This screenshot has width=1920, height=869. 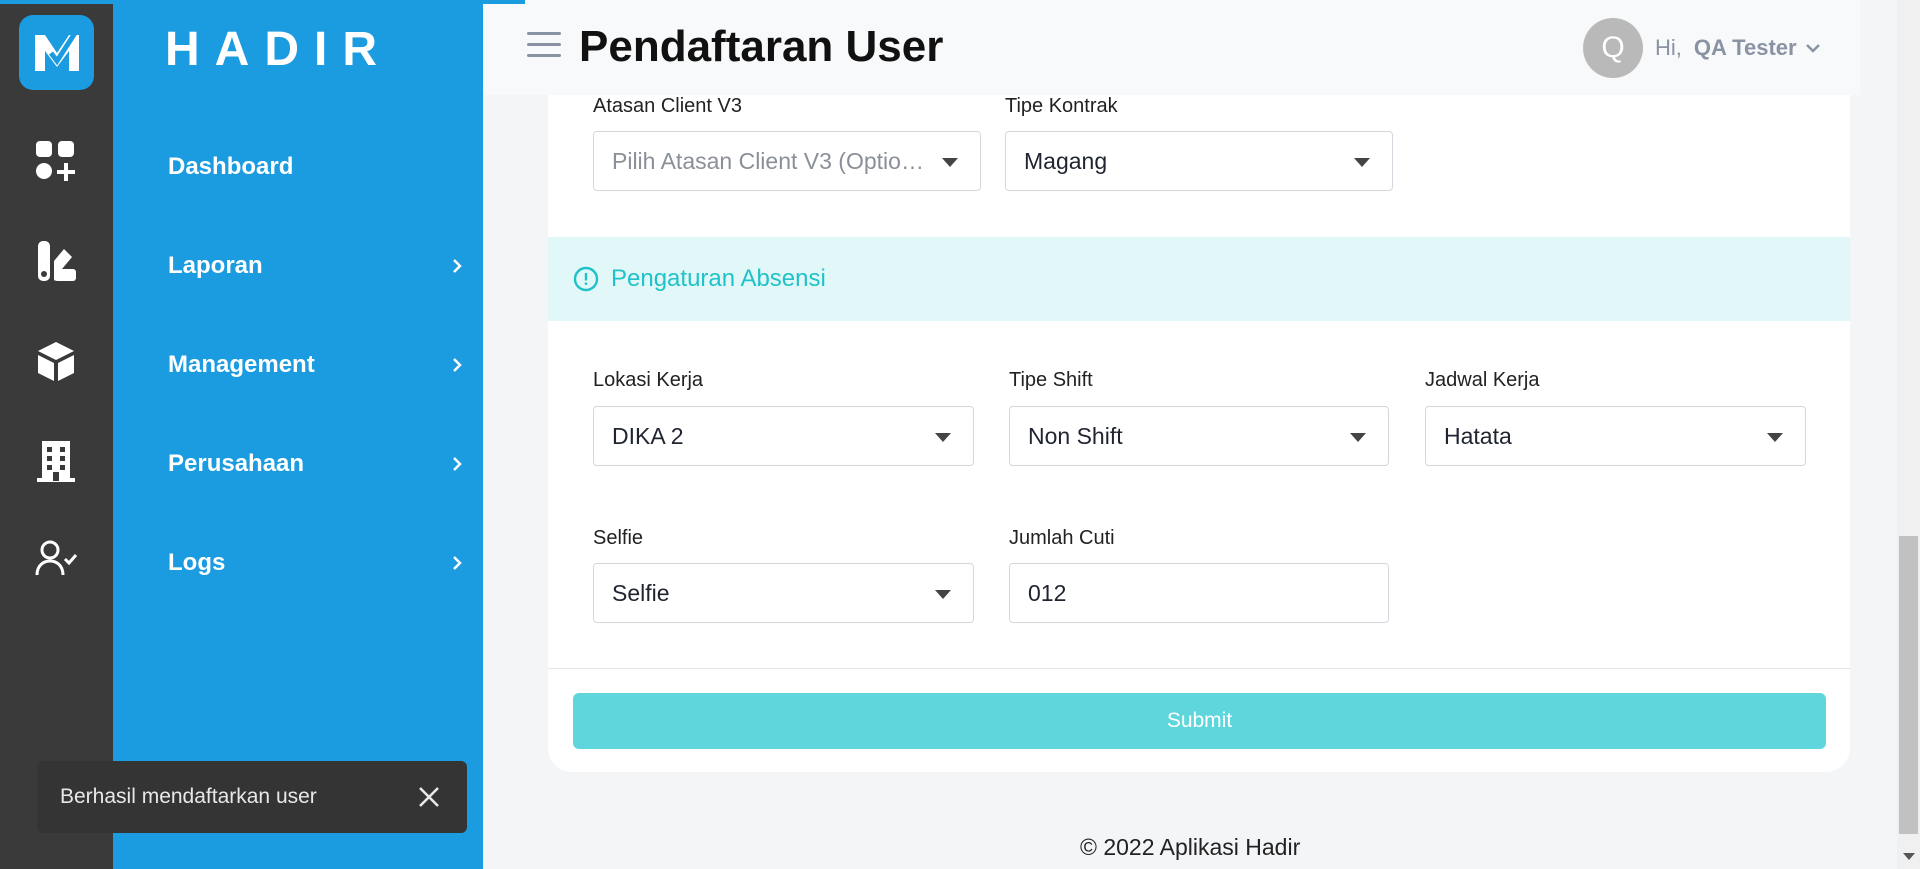 I want to click on tipe-kontrak-label: Tipe Kontrak, so click(x=1061, y=106).